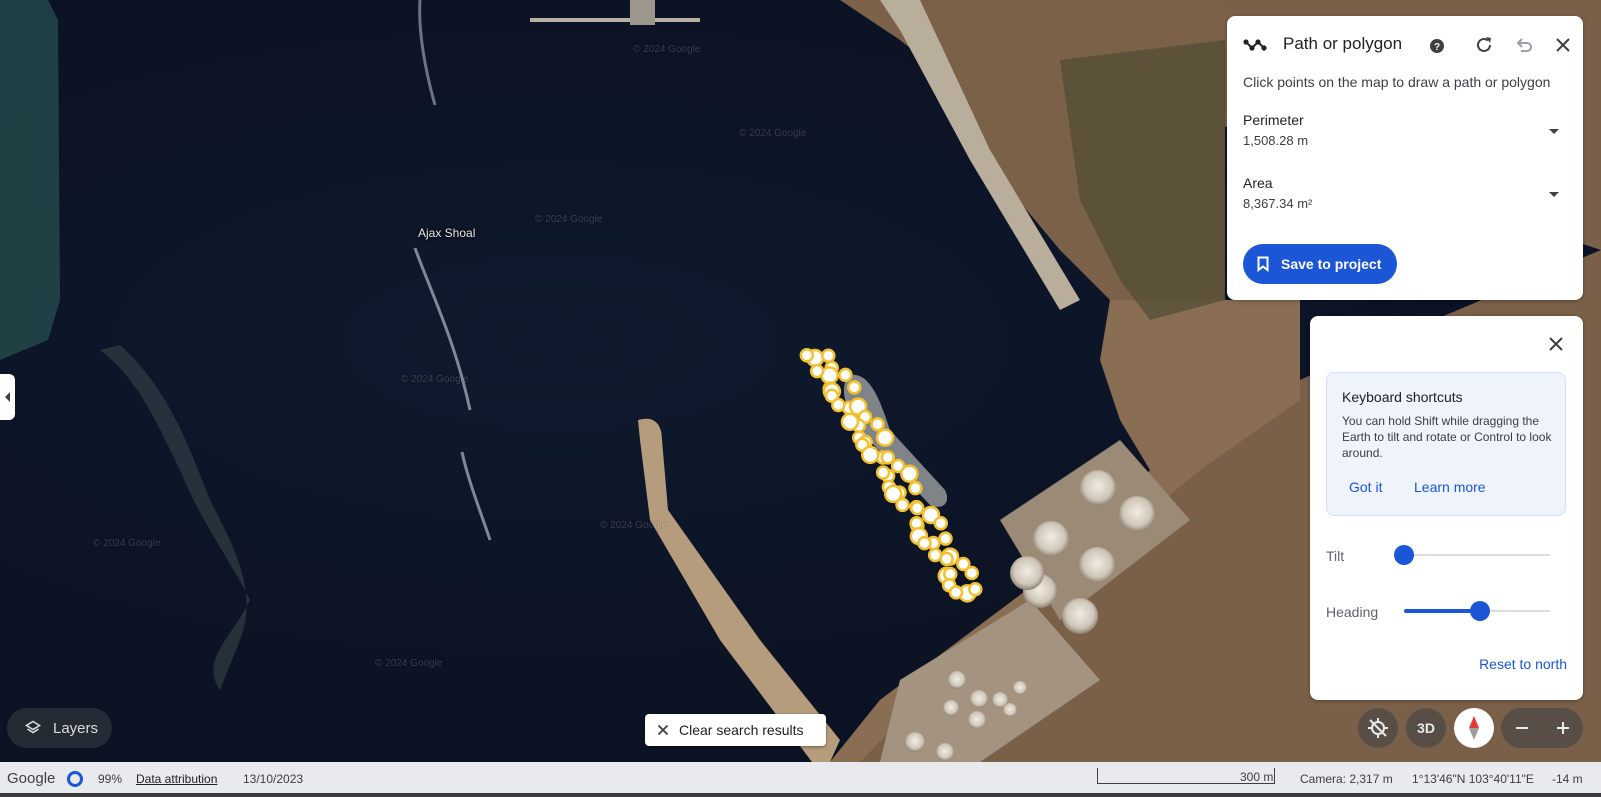  What do you see at coordinates (1426, 728) in the screenshot?
I see `toggle-3d-button: 3D` at bounding box center [1426, 728].